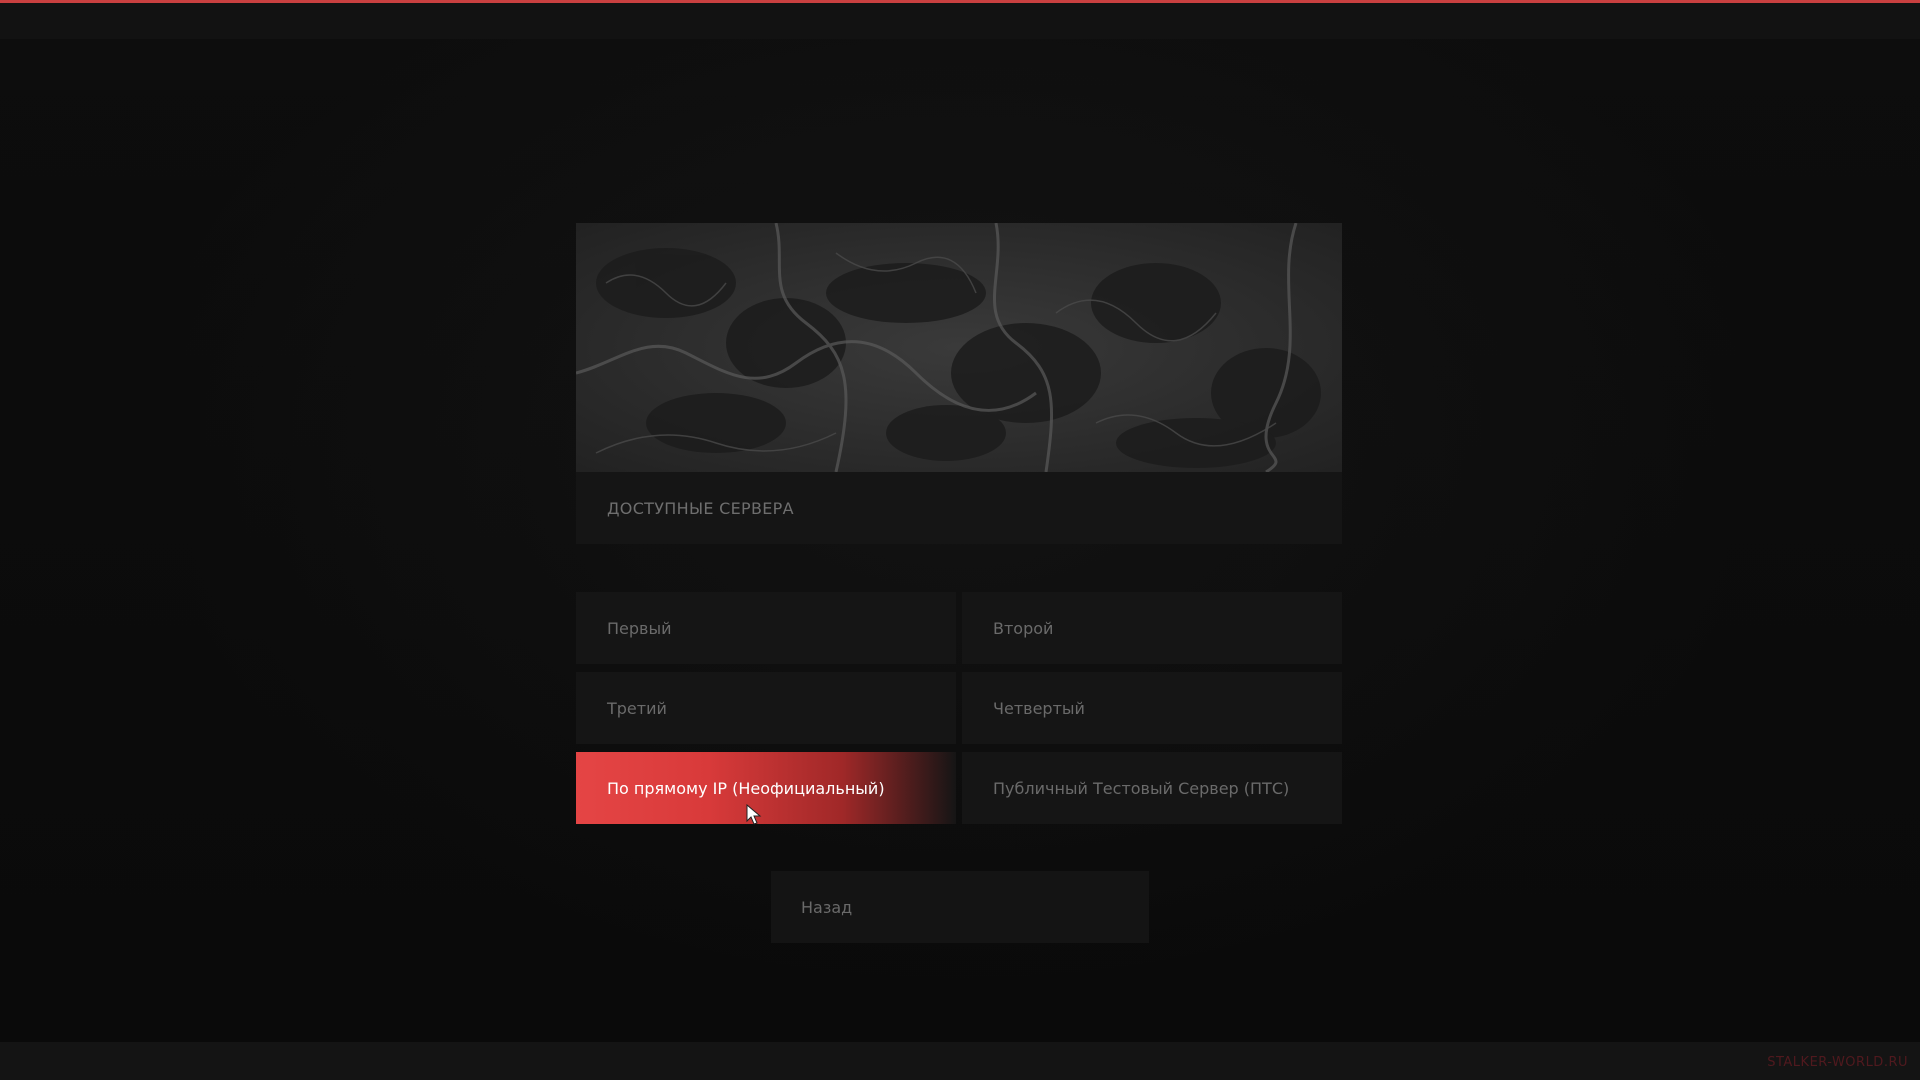  Describe the element at coordinates (754, 814) in the screenshot. I see `cursor-arrow-icon` at that location.